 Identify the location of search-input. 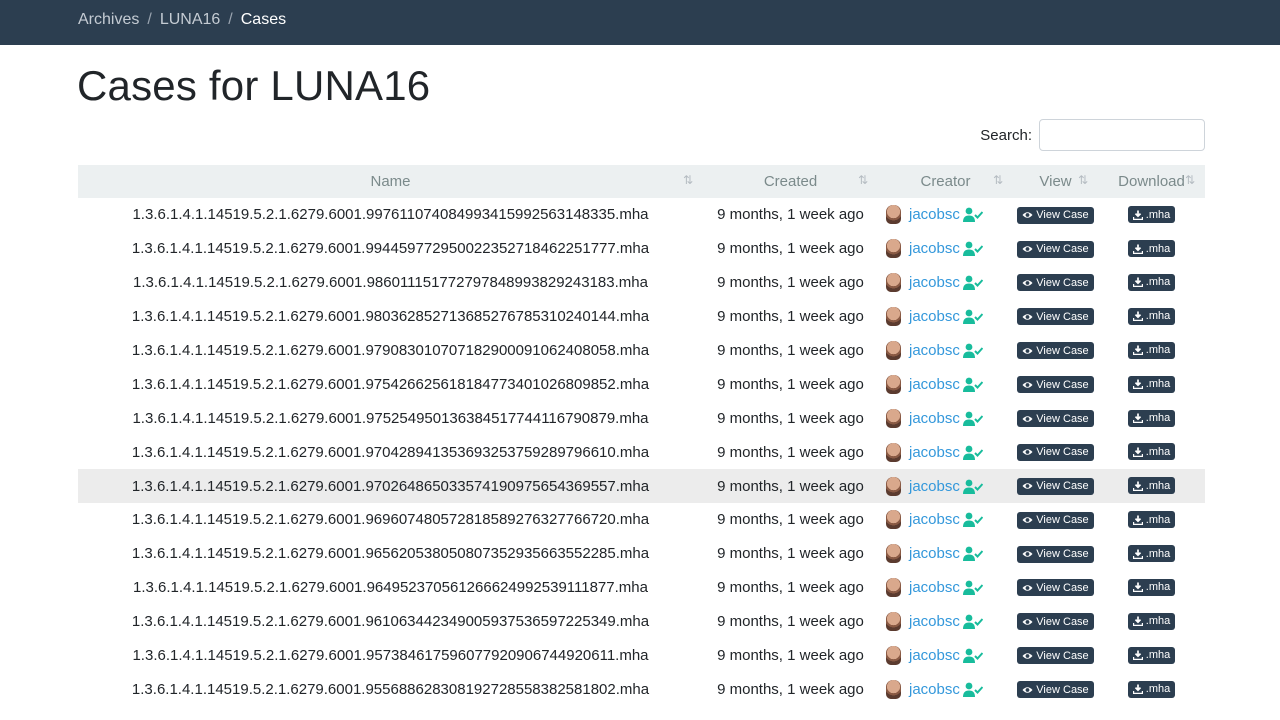
(1122, 135).